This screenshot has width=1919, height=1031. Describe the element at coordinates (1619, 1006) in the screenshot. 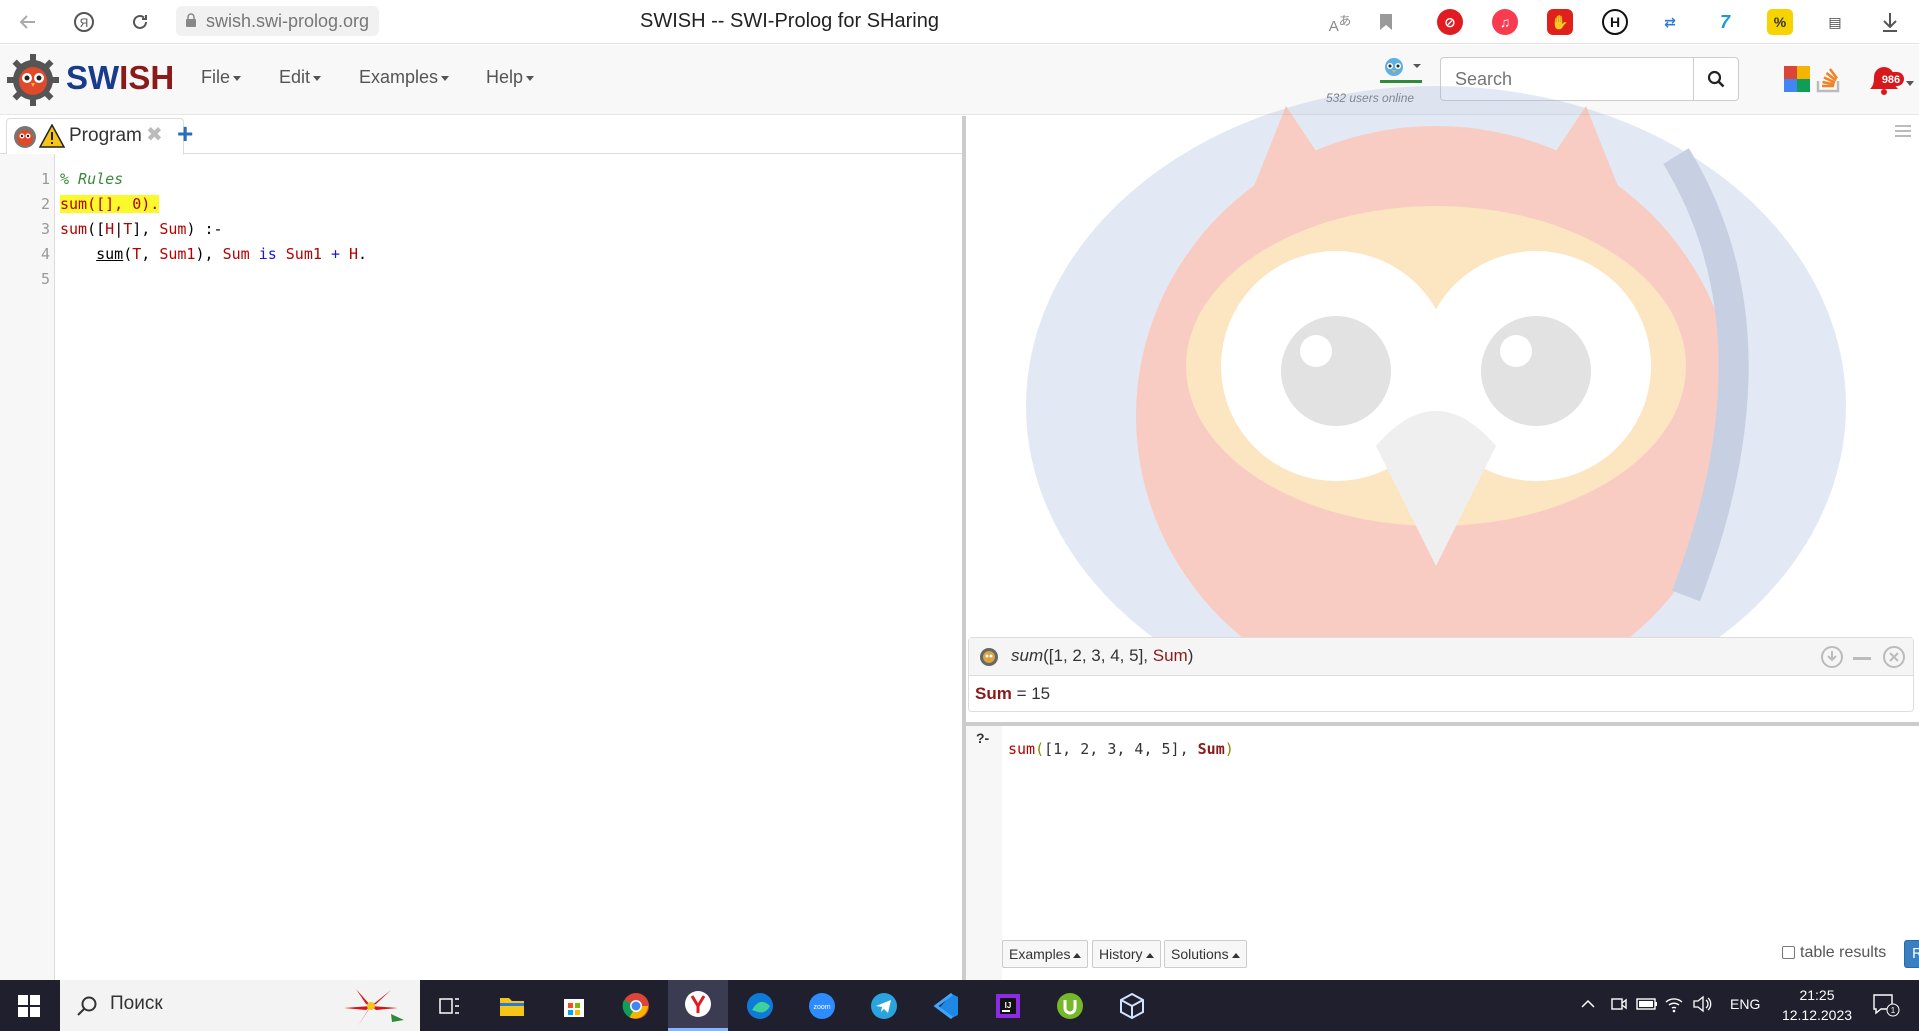

I see `meet-now-icon` at that location.